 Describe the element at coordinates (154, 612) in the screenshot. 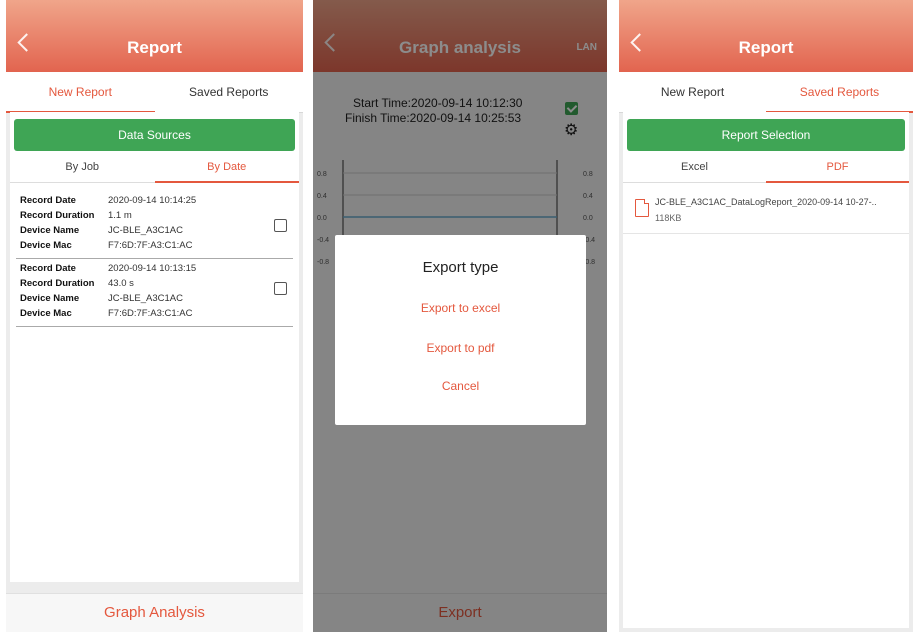

I see `graph-analysis-button: Graph Analysis` at that location.